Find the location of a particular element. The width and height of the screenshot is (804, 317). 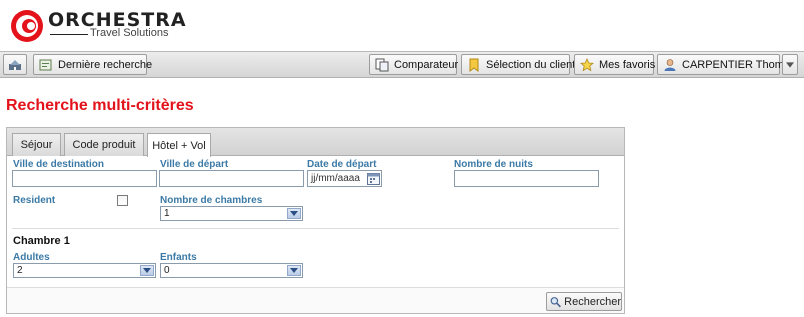

tab-label: Séjour is located at coordinates (36, 145).